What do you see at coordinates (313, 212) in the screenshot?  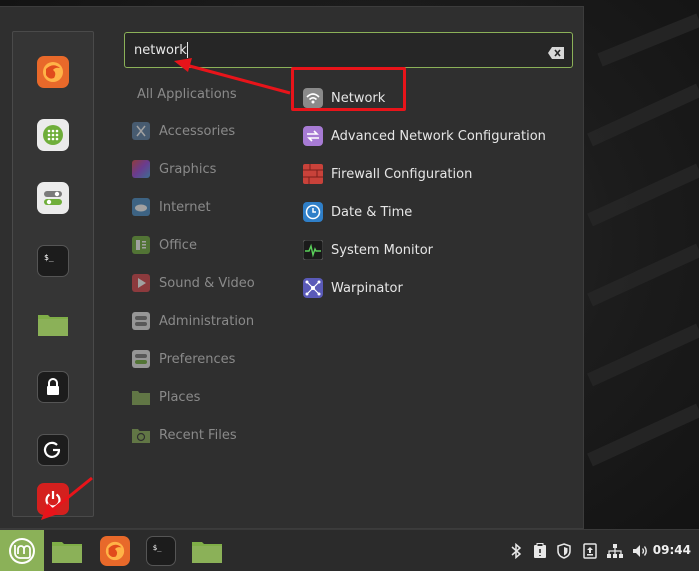 I see `clock-icon` at bounding box center [313, 212].